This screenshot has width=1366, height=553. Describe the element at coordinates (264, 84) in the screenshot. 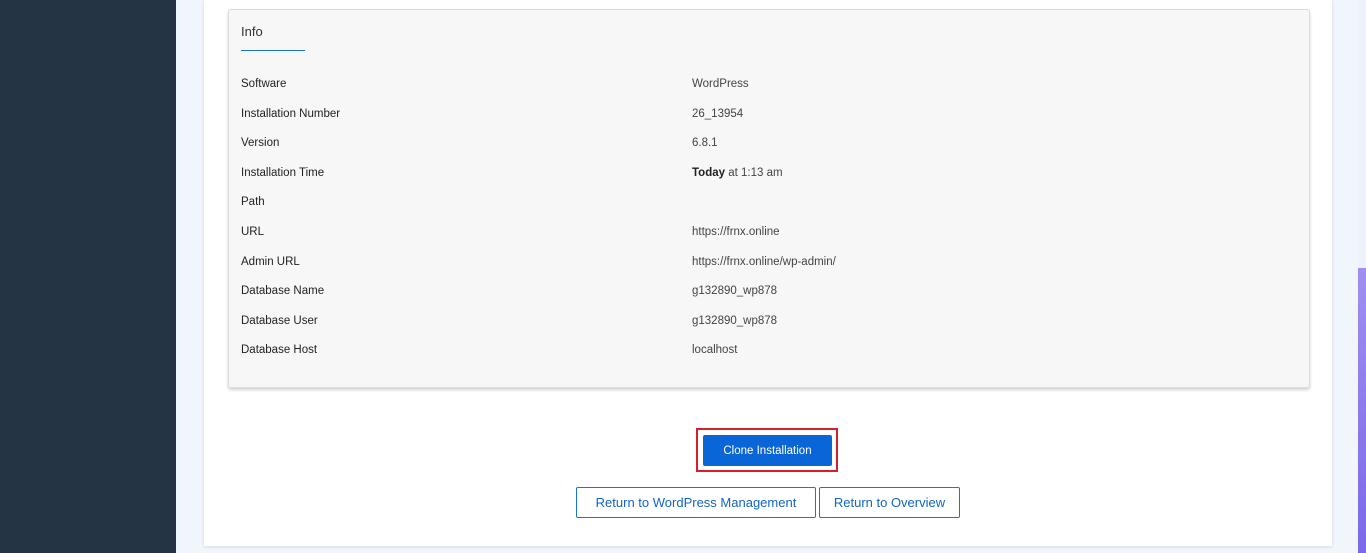

I see `row-label: Software` at that location.